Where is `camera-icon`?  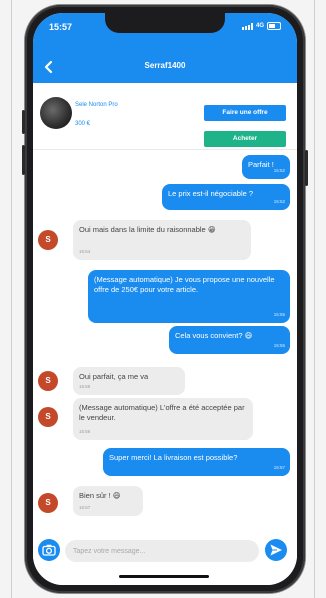 camera-icon is located at coordinates (49, 550).